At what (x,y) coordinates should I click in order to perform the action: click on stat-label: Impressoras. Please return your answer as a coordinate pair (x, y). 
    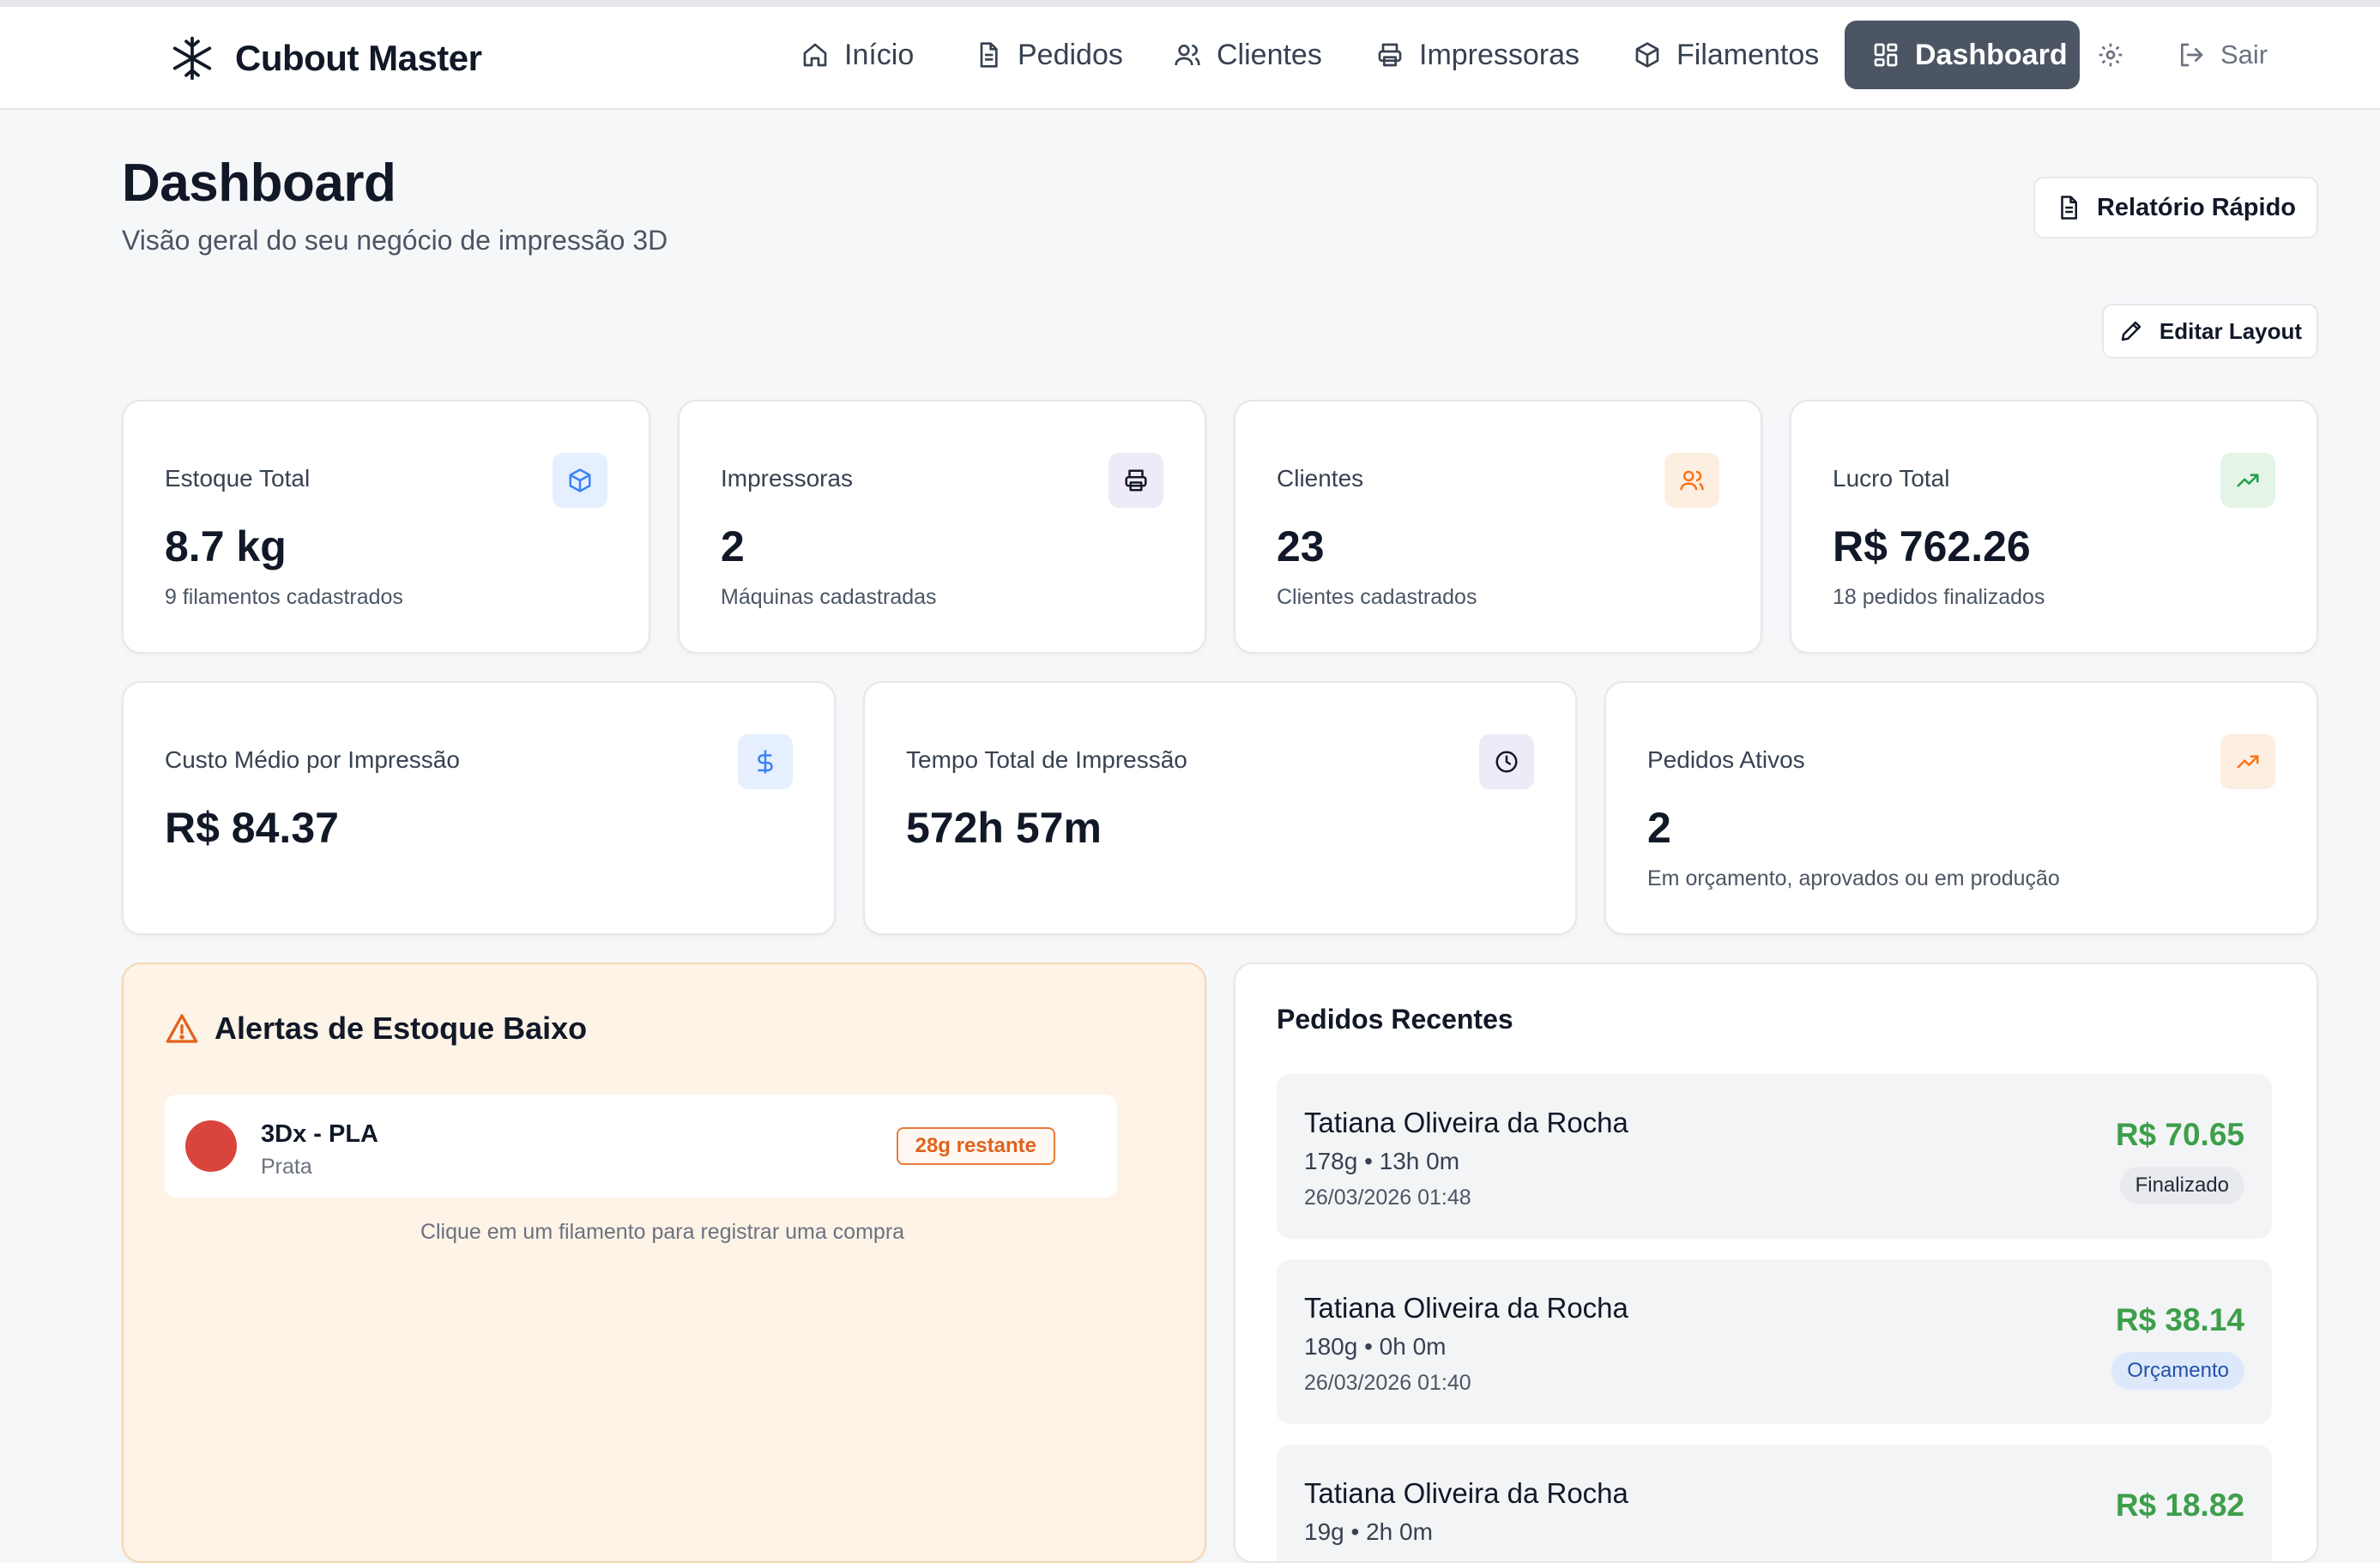
    Looking at the image, I should click on (787, 478).